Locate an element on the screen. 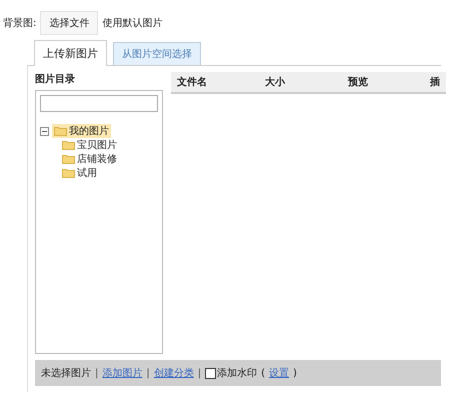  footer-link: 创建分类 is located at coordinates (174, 373).